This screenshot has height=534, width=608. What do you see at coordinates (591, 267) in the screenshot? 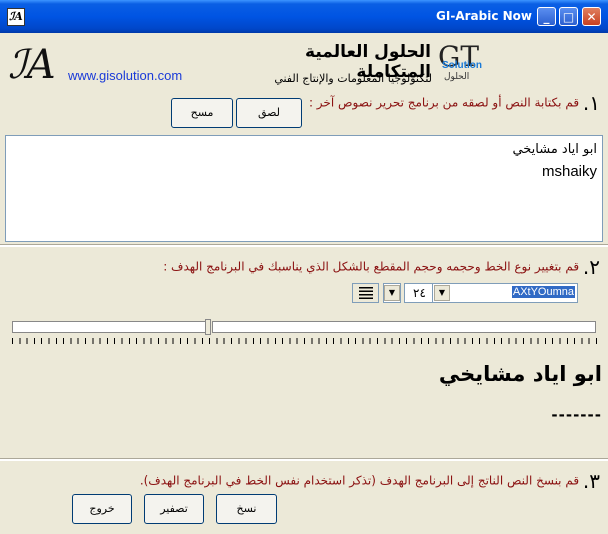
I see `step2-number: ٢.` at bounding box center [591, 267].